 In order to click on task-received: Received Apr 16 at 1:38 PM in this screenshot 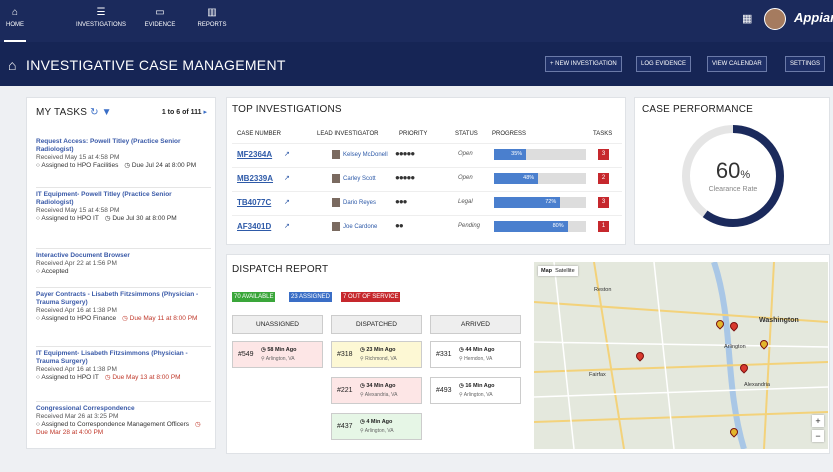, I will do `click(76, 310)`.